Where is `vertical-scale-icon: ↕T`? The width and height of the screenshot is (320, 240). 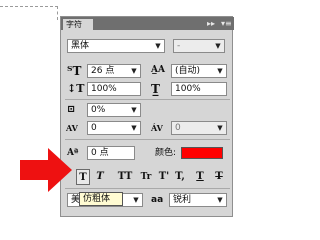
vertical-scale-icon: ↕T is located at coordinates (76, 88).